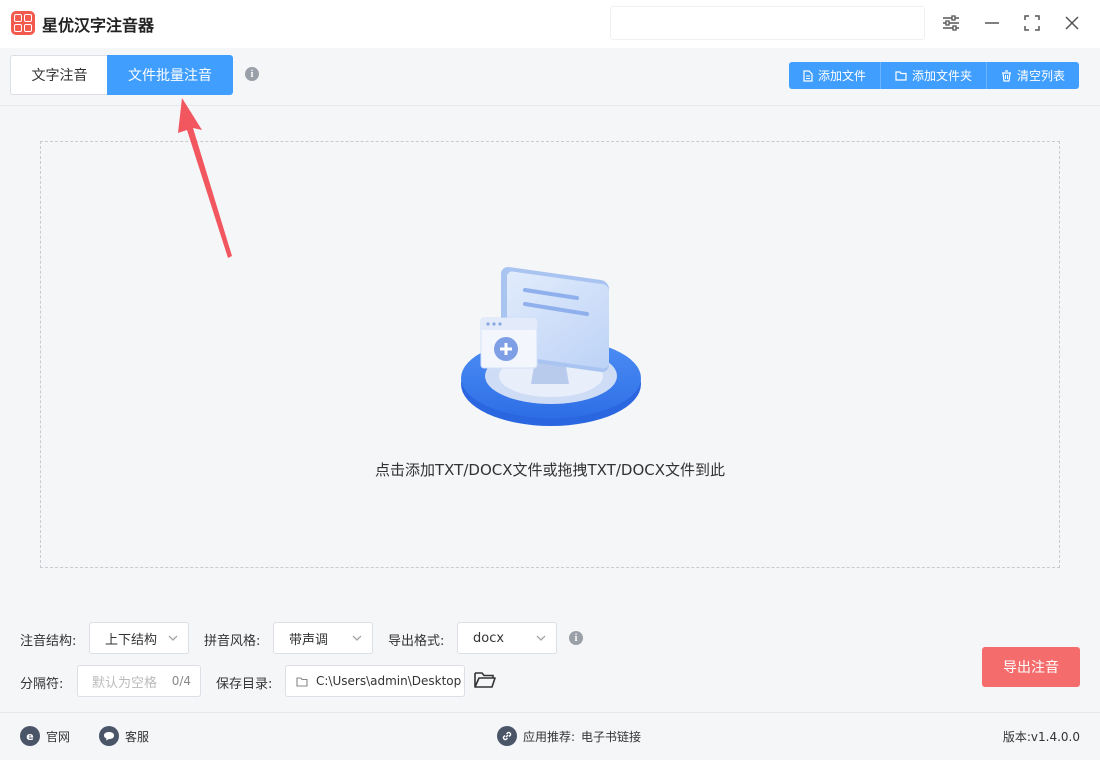  Describe the element at coordinates (59, 75) in the screenshot. I see `tab-text-annotation: 文字注音` at that location.